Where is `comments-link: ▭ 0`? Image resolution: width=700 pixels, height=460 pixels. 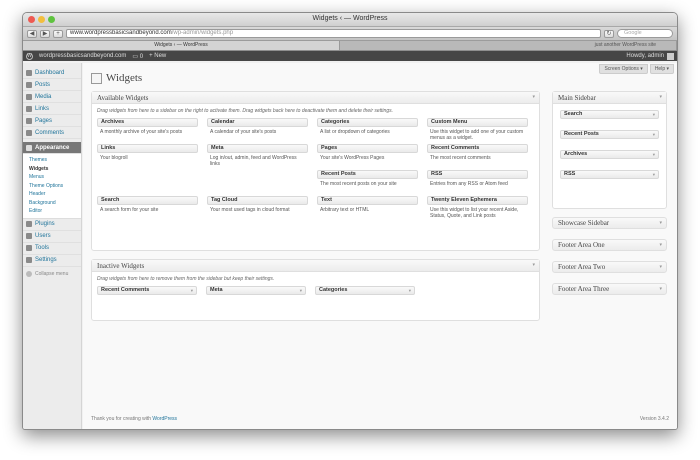 comments-link: ▭ 0 is located at coordinates (137, 56).